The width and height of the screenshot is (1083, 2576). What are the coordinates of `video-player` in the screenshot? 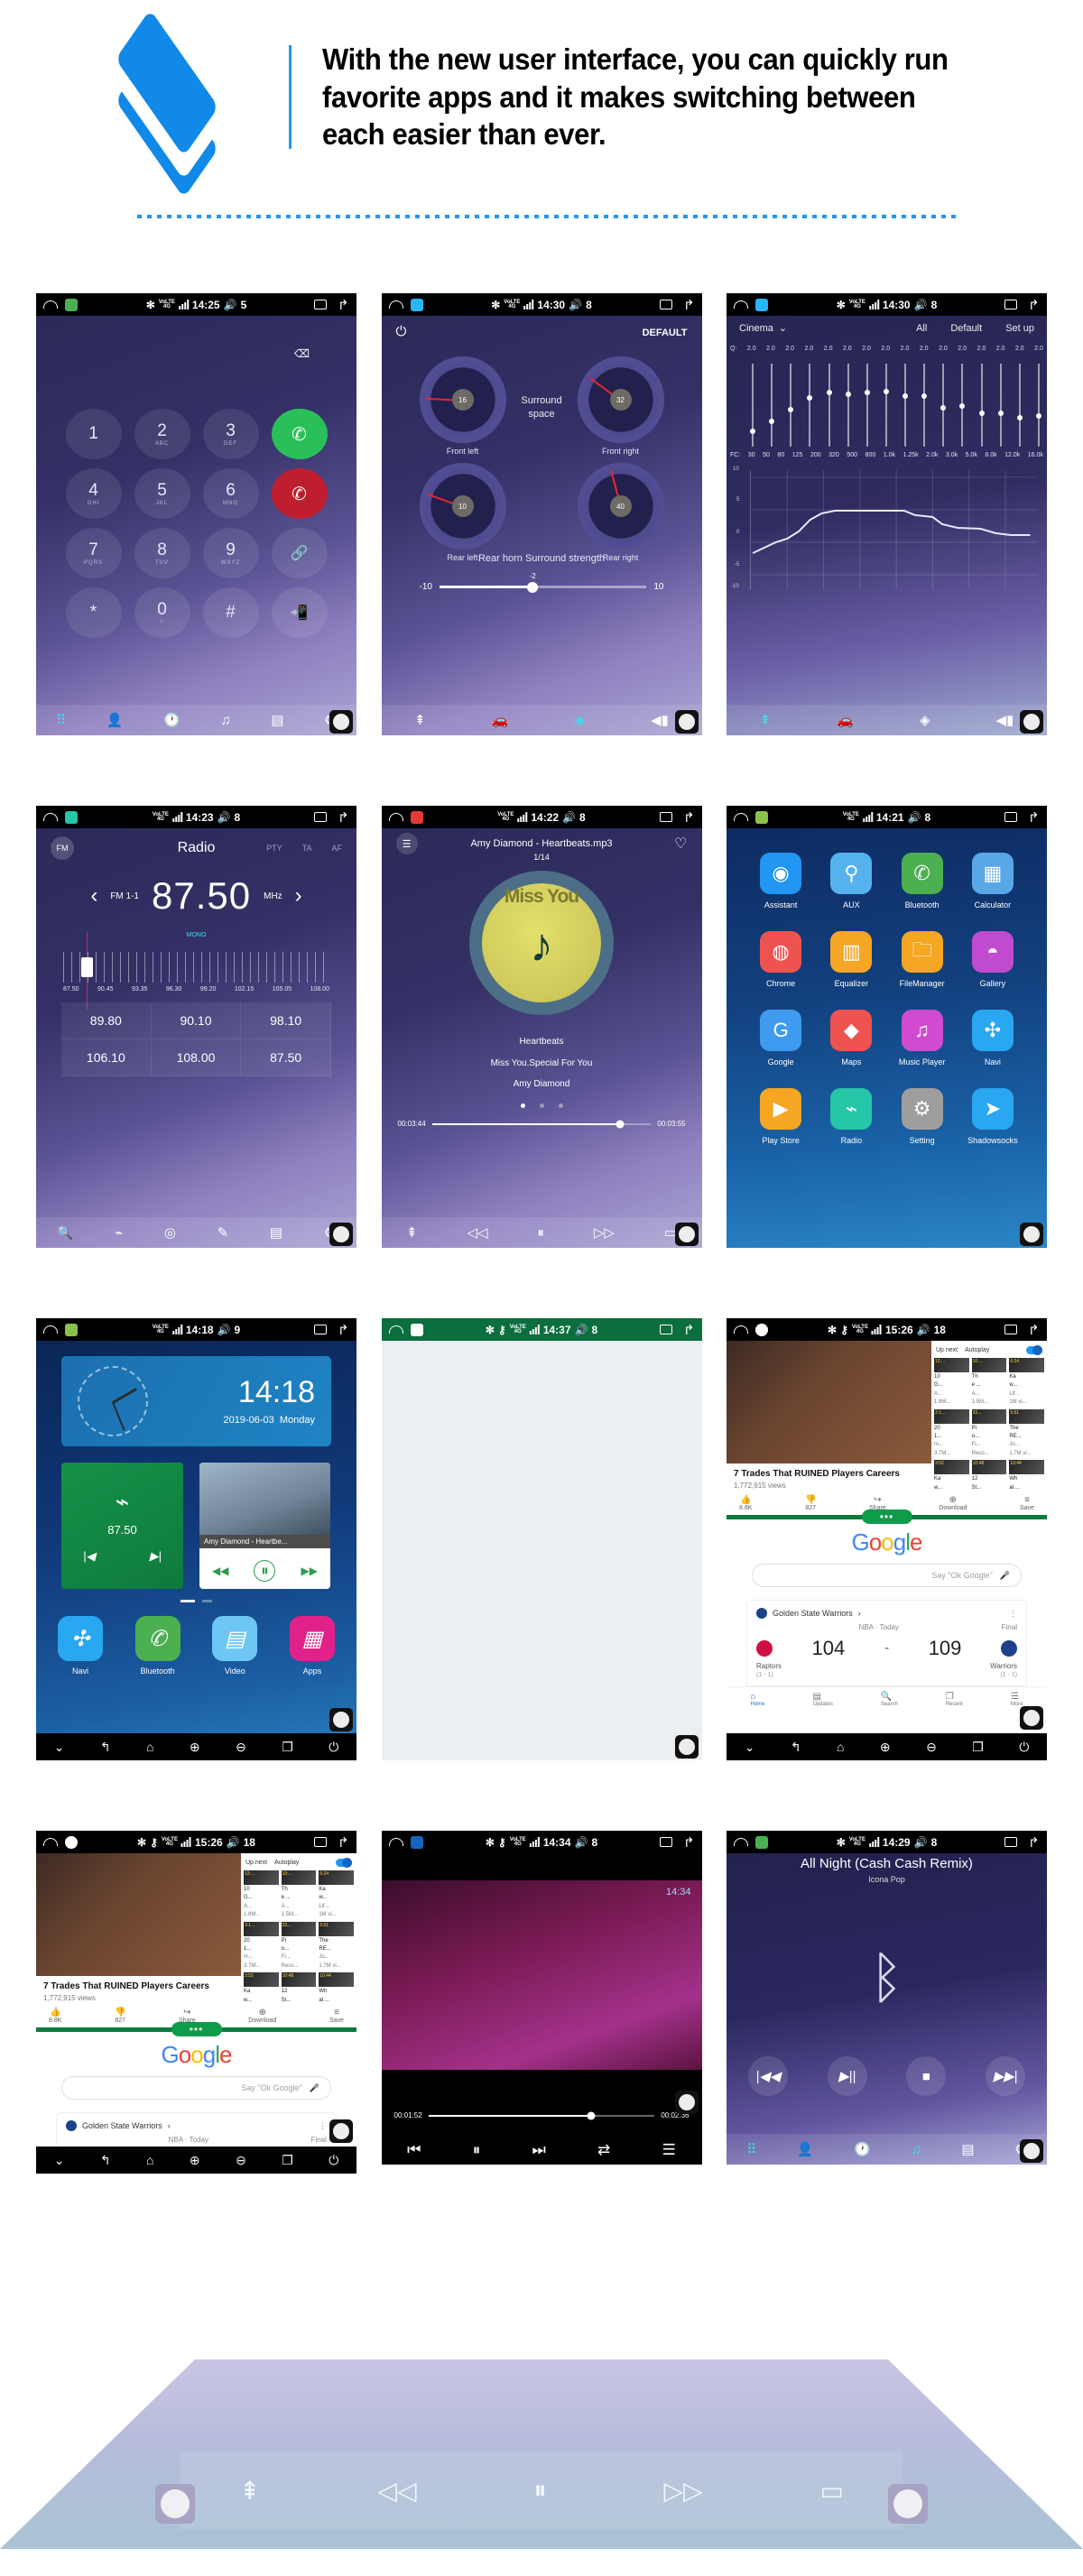 It's located at (829, 1402).